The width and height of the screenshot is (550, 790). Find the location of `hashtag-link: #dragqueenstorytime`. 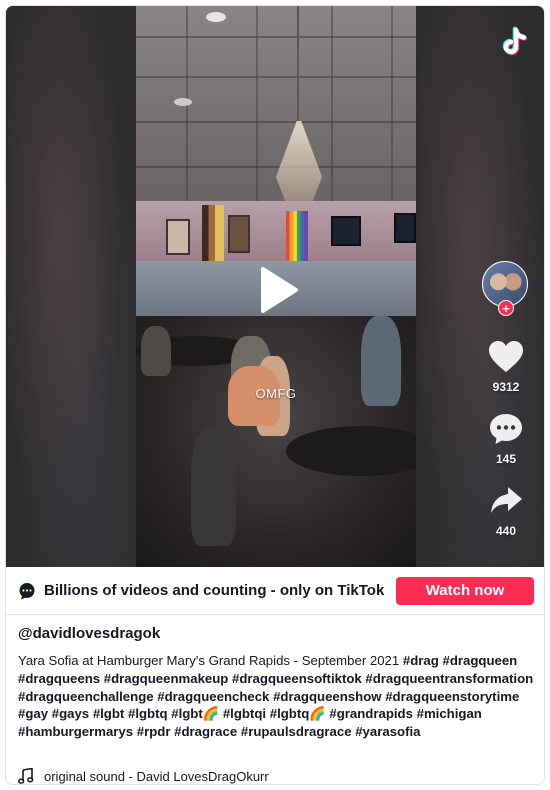

hashtag-link: #dragqueenstorytime is located at coordinates (452, 696).